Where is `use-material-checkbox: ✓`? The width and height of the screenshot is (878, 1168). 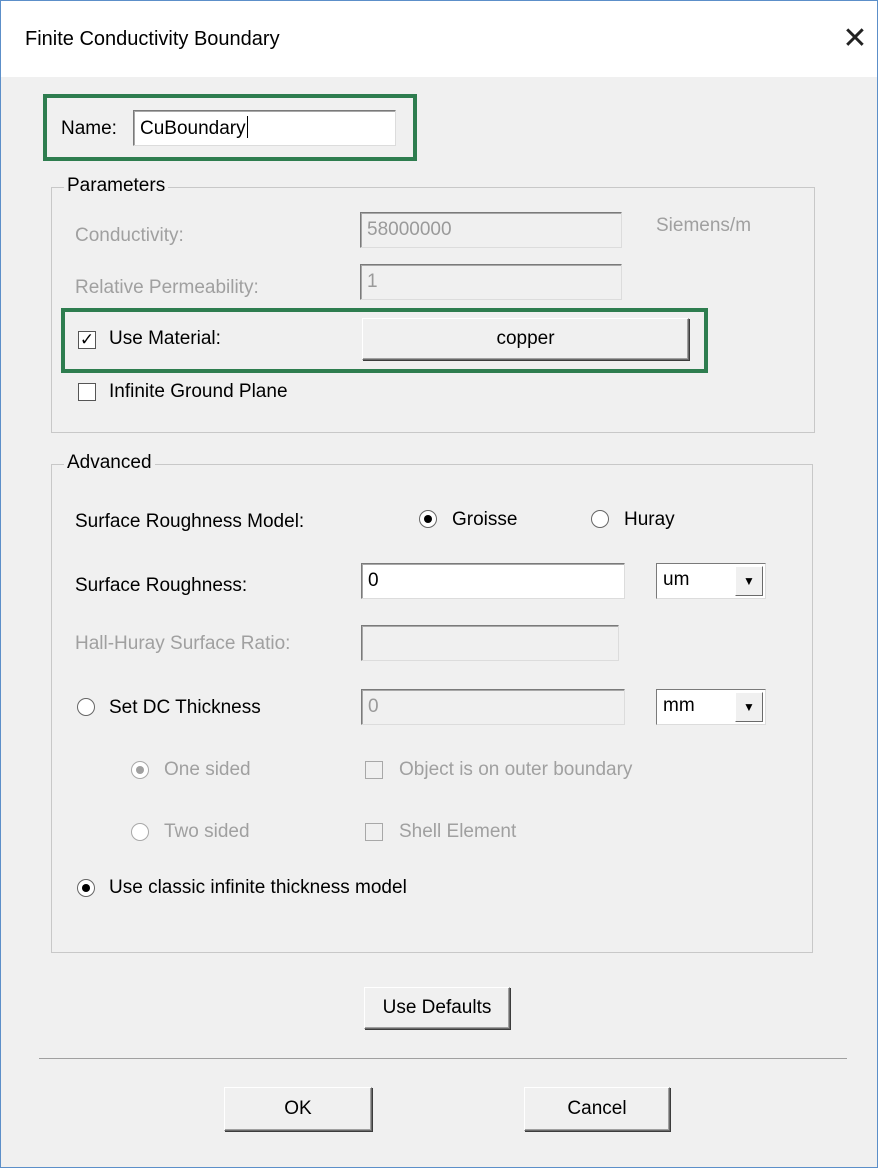 use-material-checkbox: ✓ is located at coordinates (87, 340).